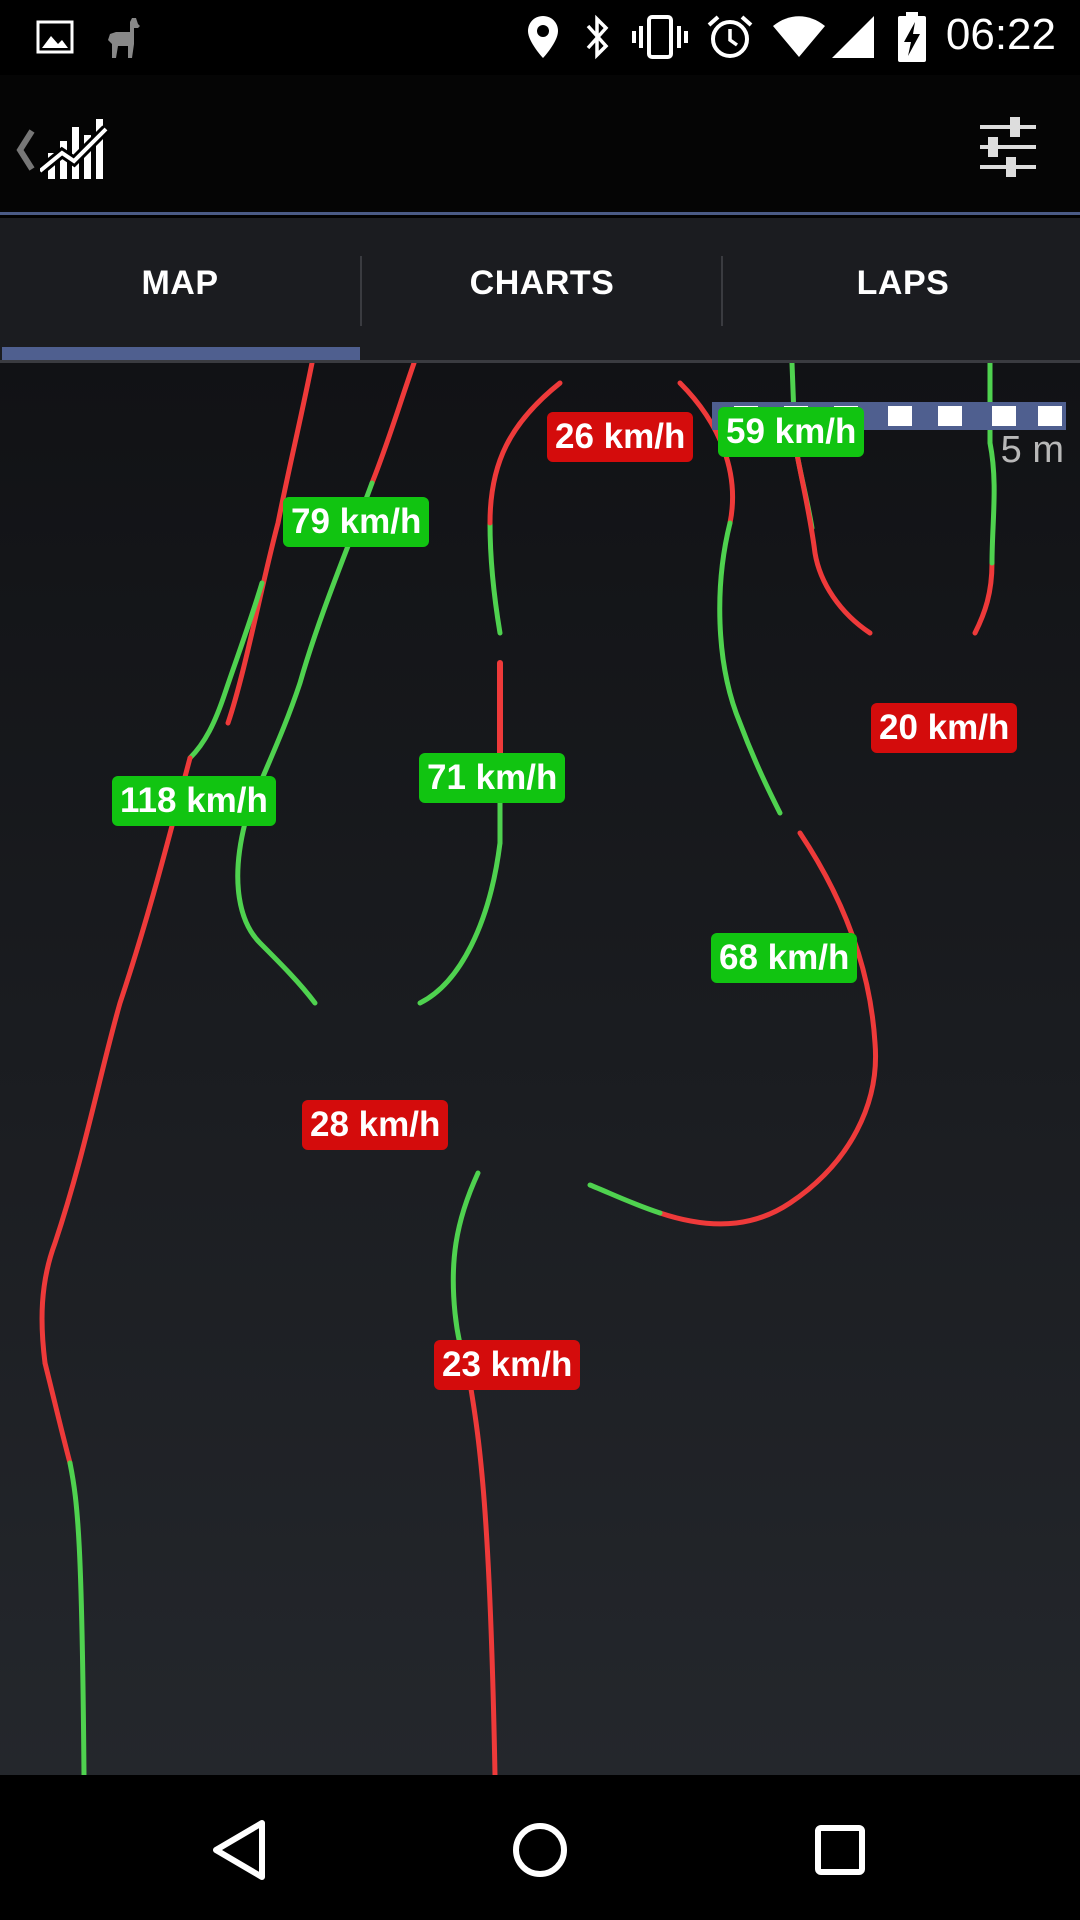 Image resolution: width=1080 pixels, height=1920 pixels. I want to click on sliders-icon, so click(1008, 147).